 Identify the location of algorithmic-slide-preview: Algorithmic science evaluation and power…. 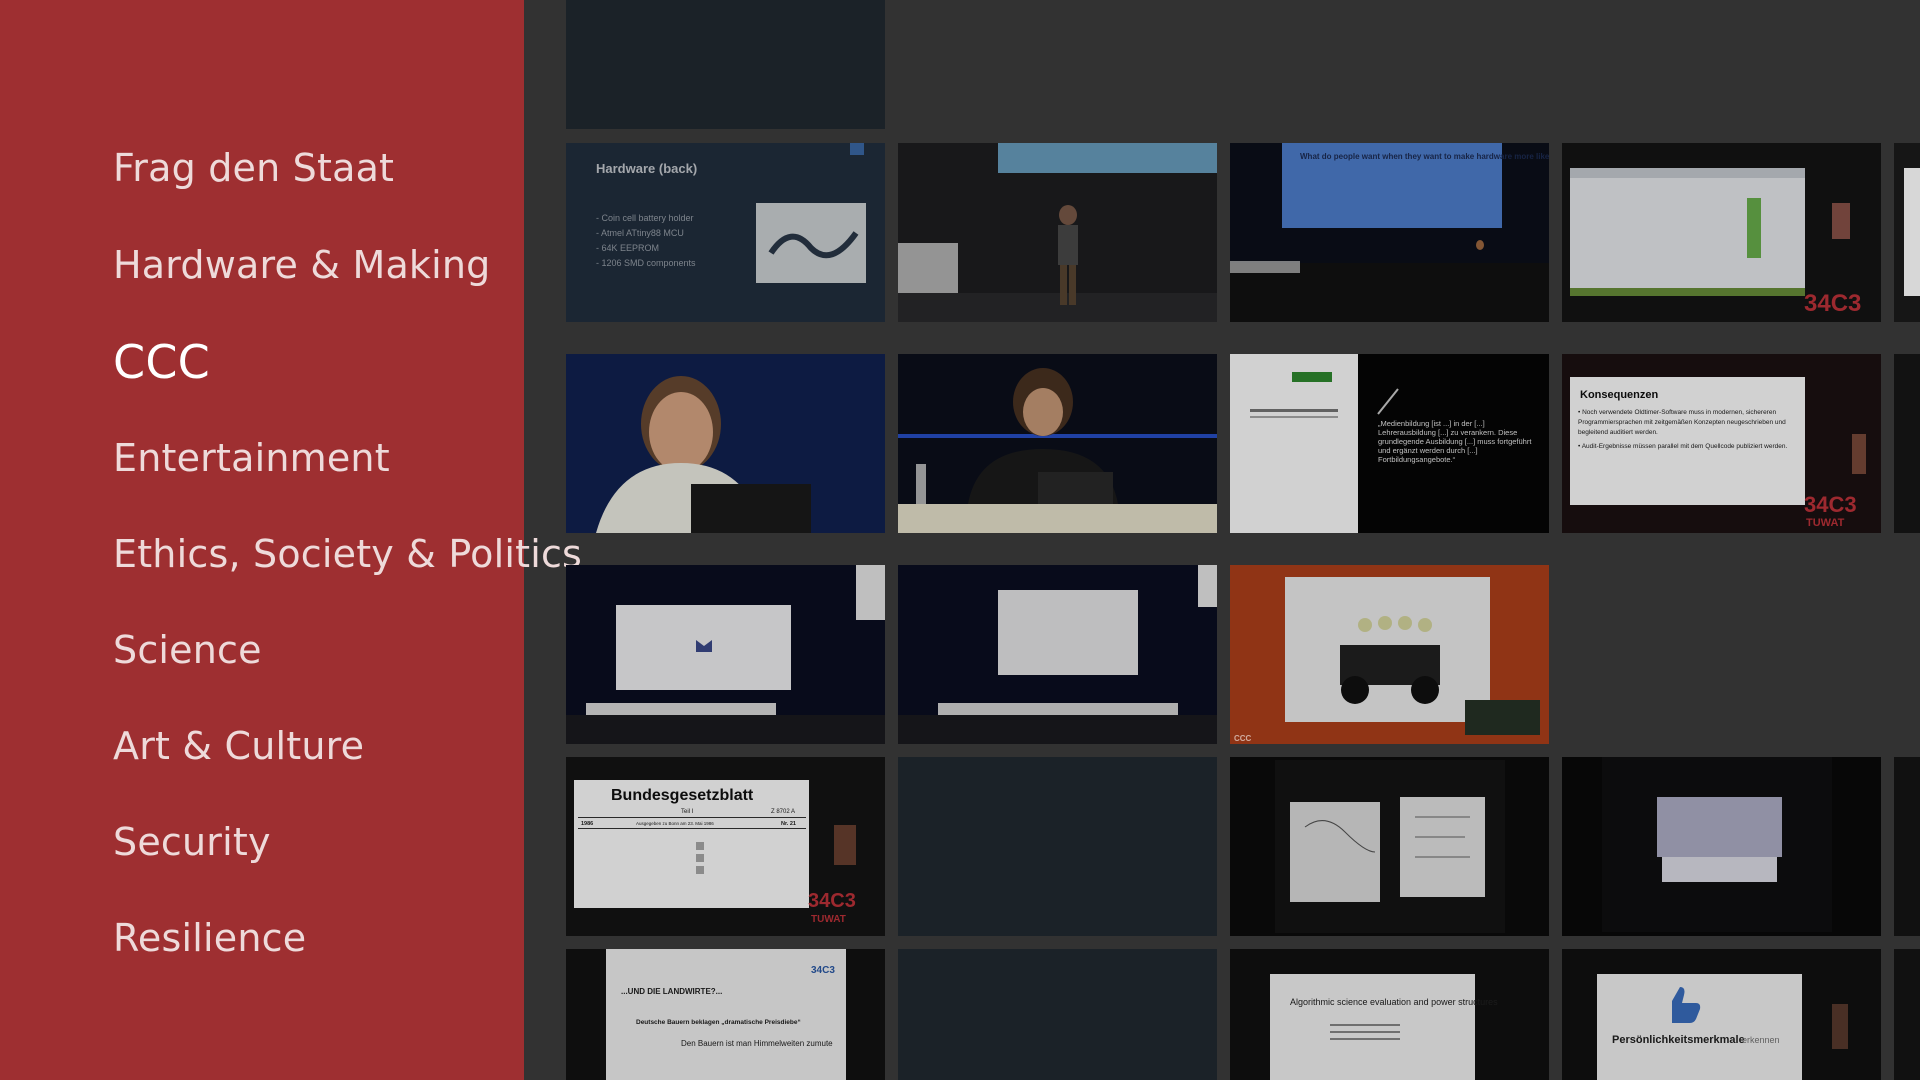
(1389, 1014).